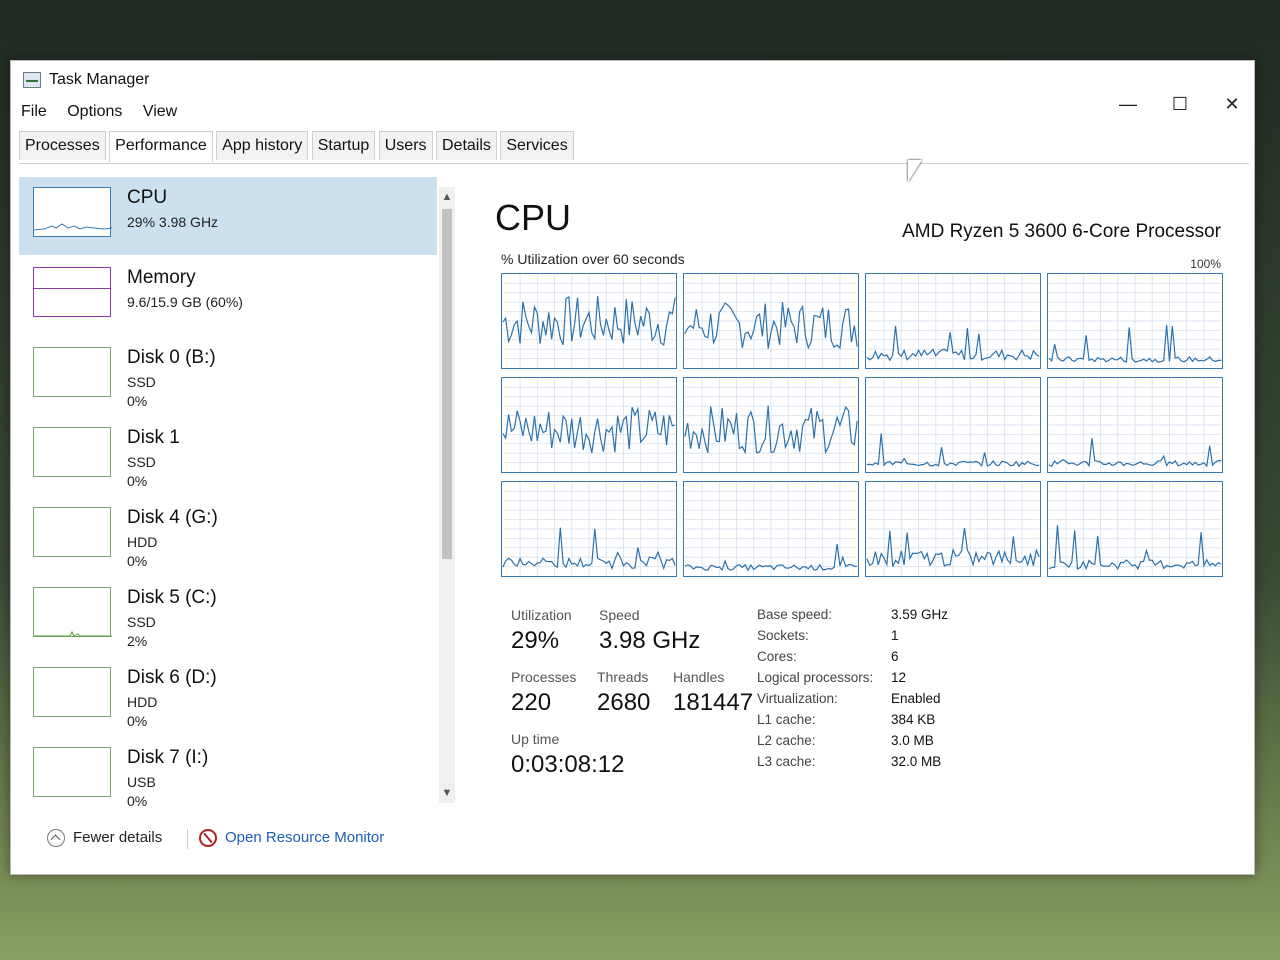  What do you see at coordinates (895, 635) in the screenshot?
I see `spec-value: 1` at bounding box center [895, 635].